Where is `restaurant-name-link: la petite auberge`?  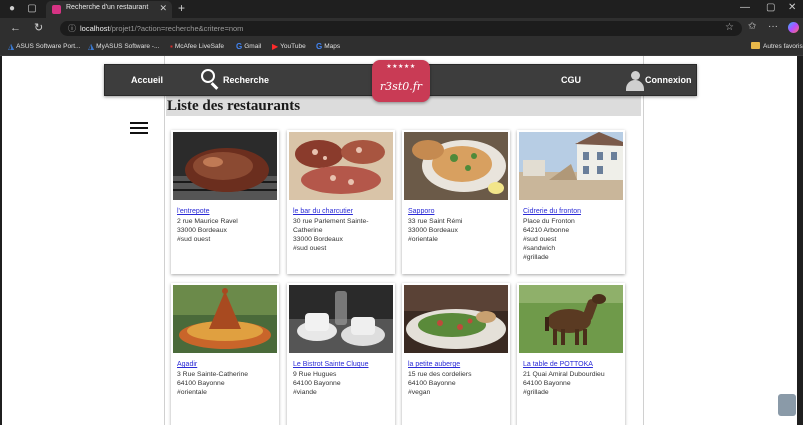
restaurant-name-link: la petite auberge is located at coordinates (434, 364).